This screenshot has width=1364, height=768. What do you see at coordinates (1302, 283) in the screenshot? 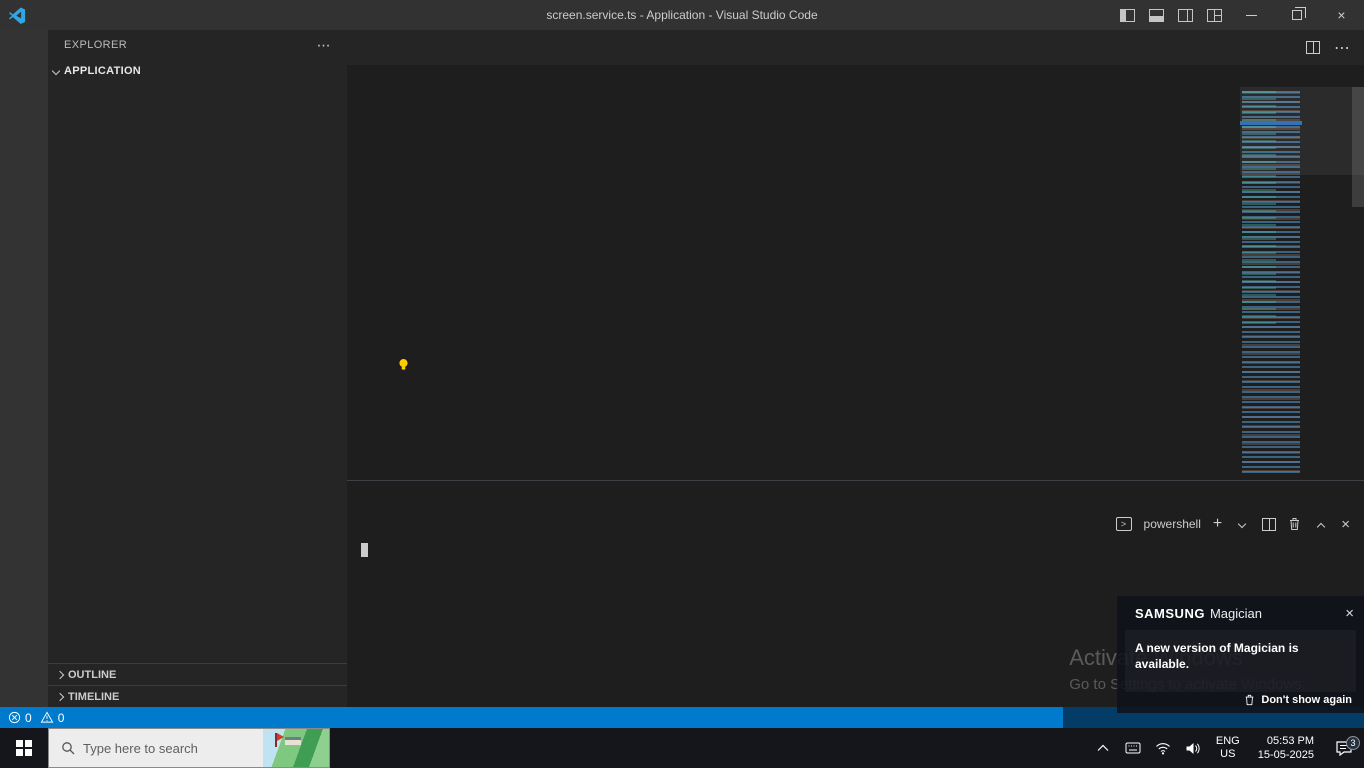
I see `minimap` at bounding box center [1302, 283].